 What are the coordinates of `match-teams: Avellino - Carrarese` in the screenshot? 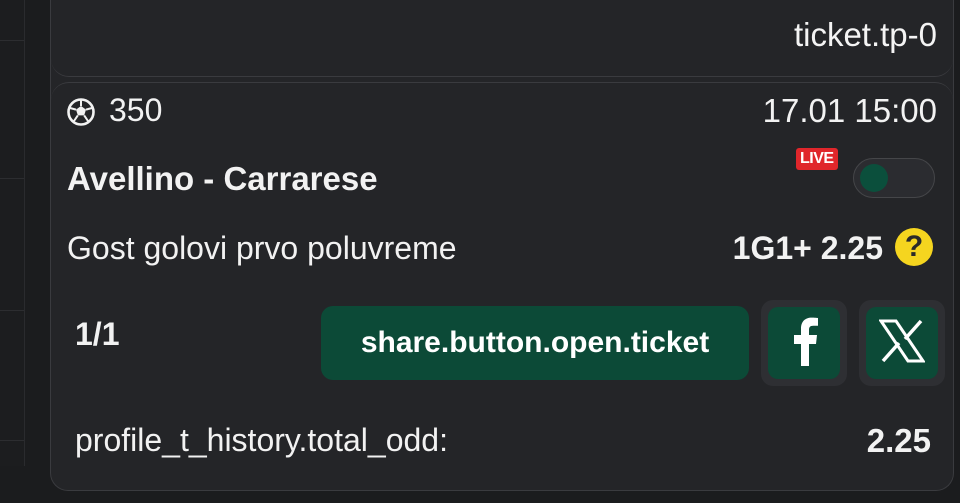 It's located at (222, 178).